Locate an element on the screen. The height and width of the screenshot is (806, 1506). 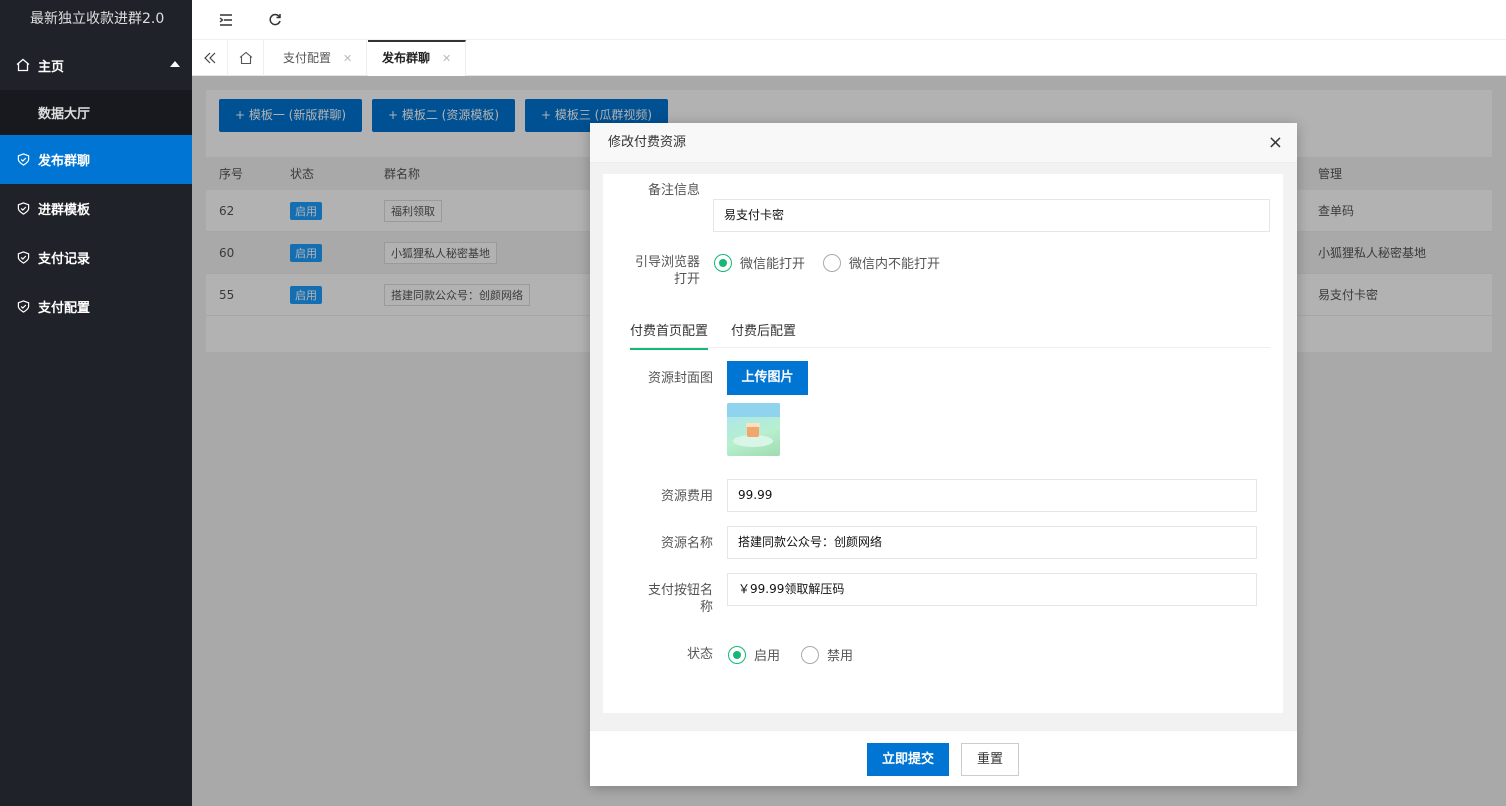
tab-home-icon is located at coordinates (246, 58).